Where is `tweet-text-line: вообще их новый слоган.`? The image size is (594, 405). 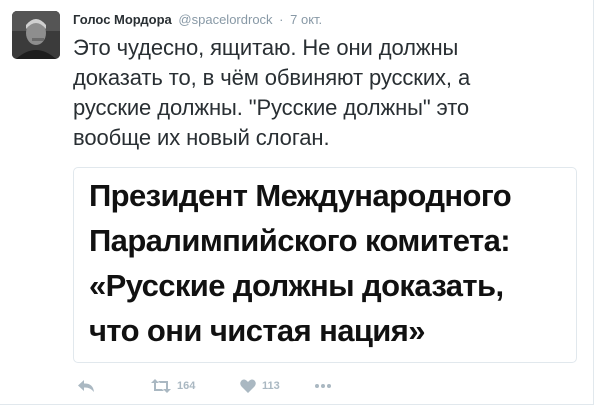 tweet-text-line: вообще их новый слоган. is located at coordinates (201, 137).